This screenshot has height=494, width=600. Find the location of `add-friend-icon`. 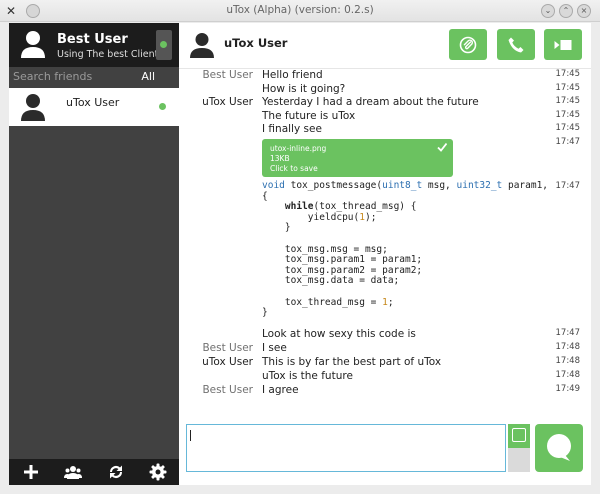

add-friend-icon is located at coordinates (31, 472).